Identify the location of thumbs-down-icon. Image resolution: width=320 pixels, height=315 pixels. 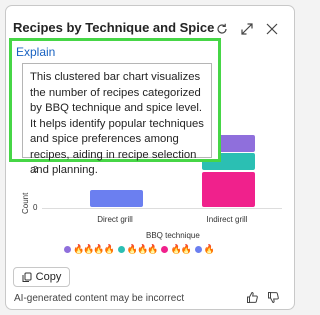
(274, 298).